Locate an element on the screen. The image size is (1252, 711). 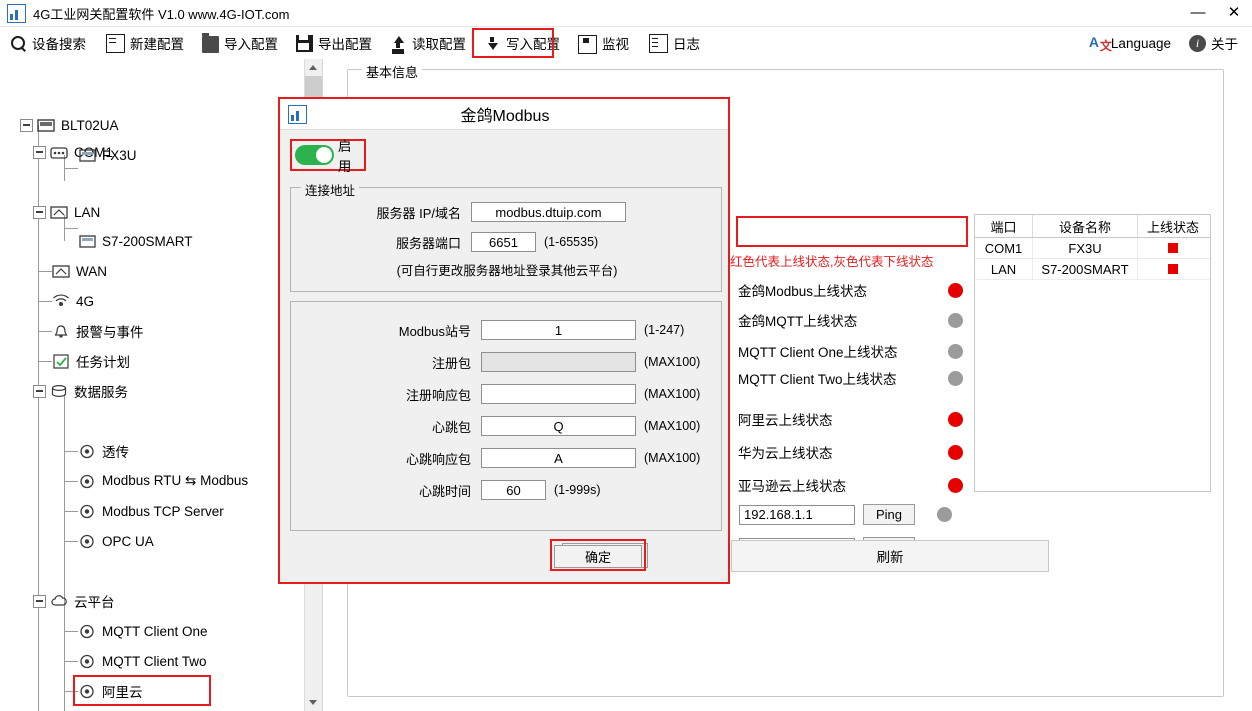
tree-item-aliyun: 阿里云 is located at coordinates (110, 691).